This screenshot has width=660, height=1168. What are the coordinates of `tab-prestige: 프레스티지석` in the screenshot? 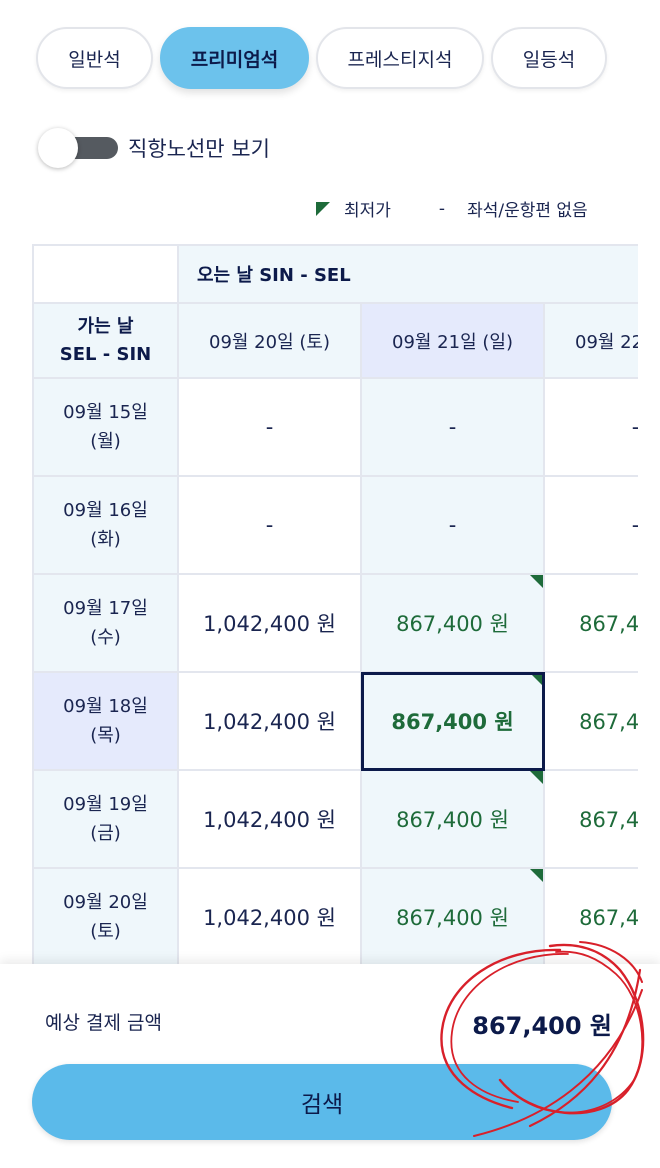 It's located at (400, 58).